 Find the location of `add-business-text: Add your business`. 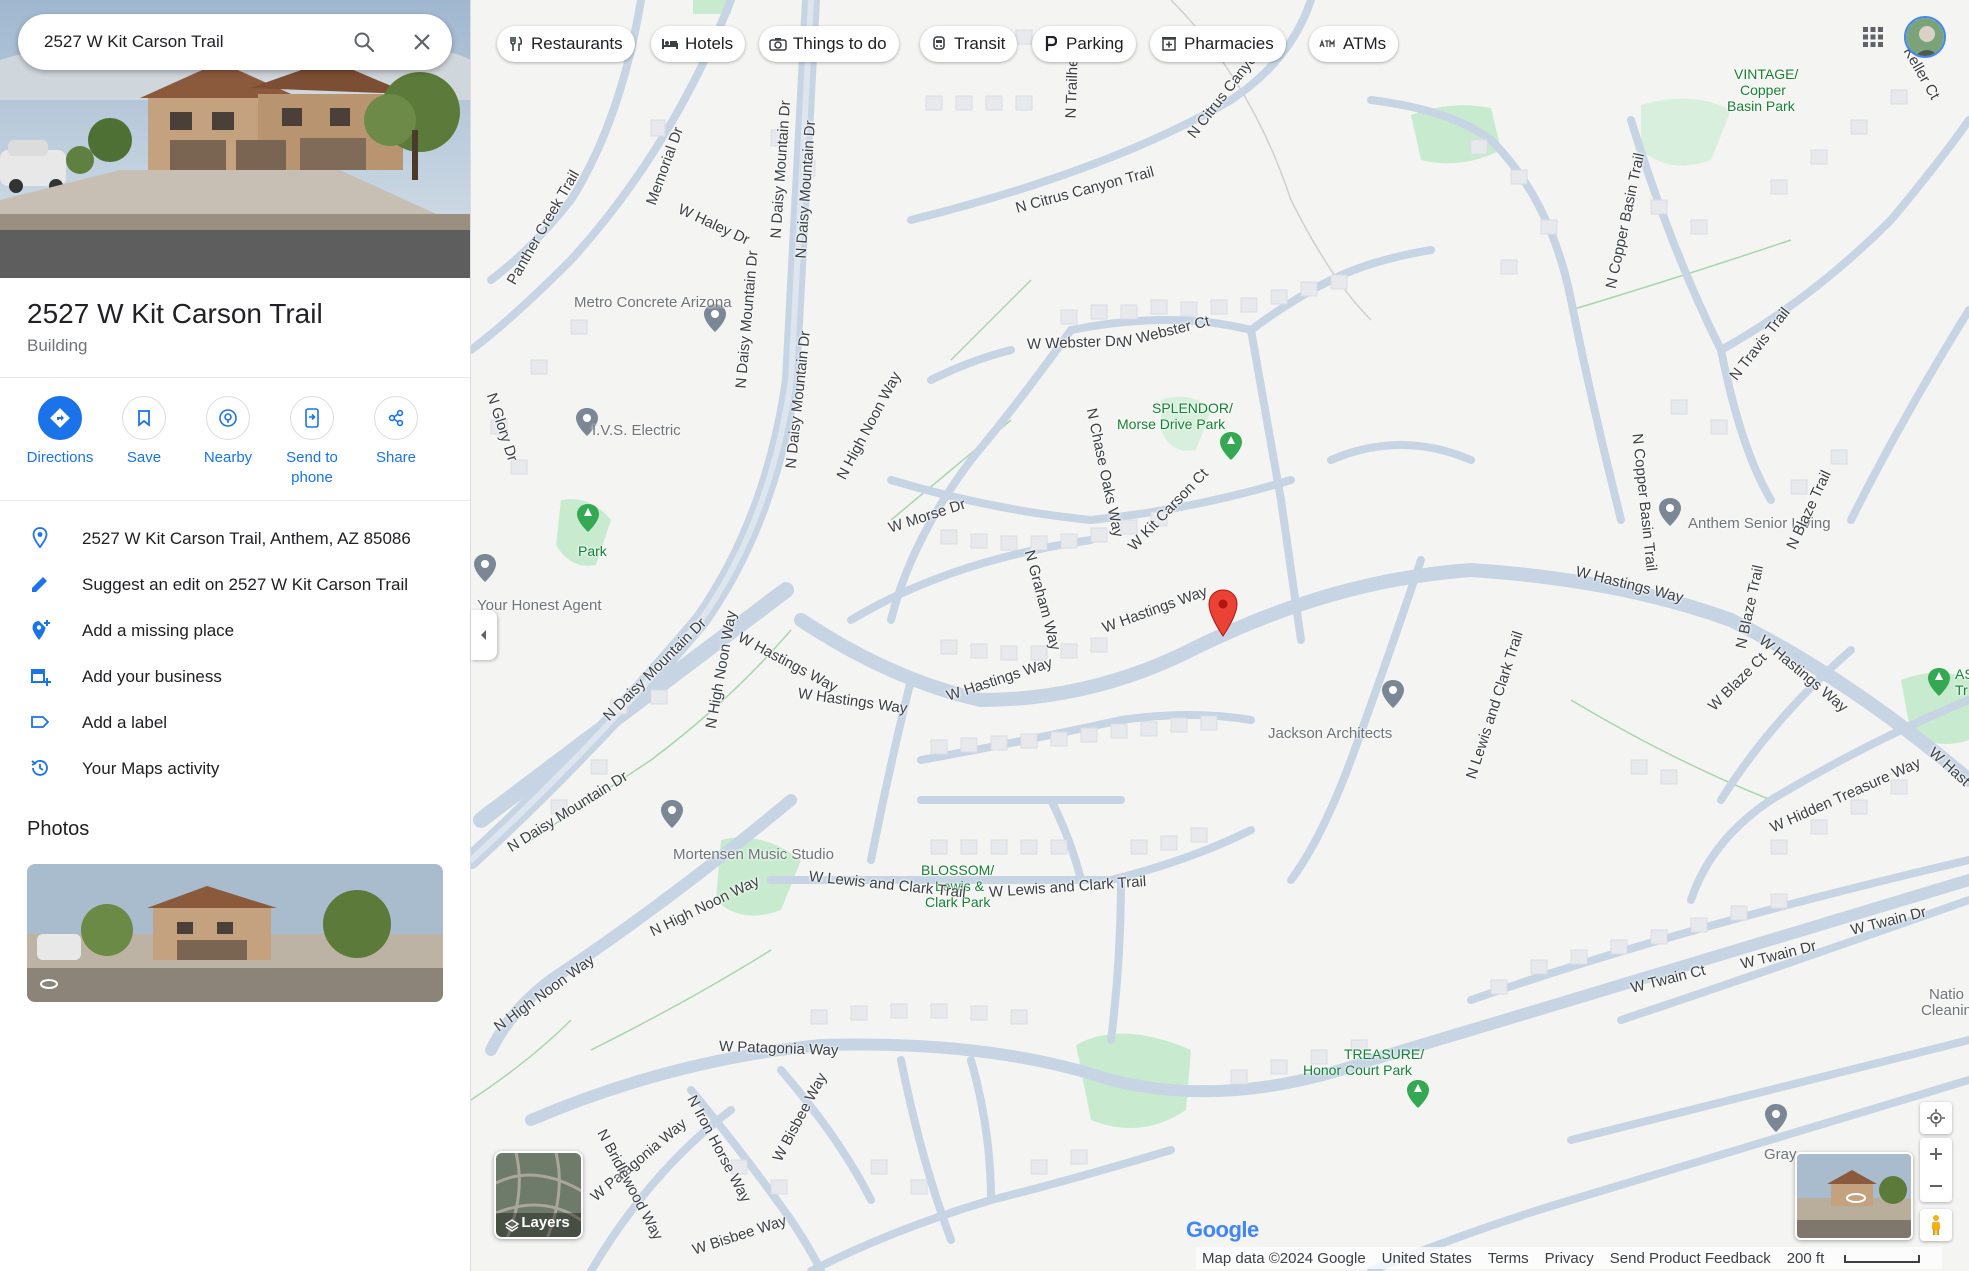

add-business-text: Add your business is located at coordinates (152, 676).